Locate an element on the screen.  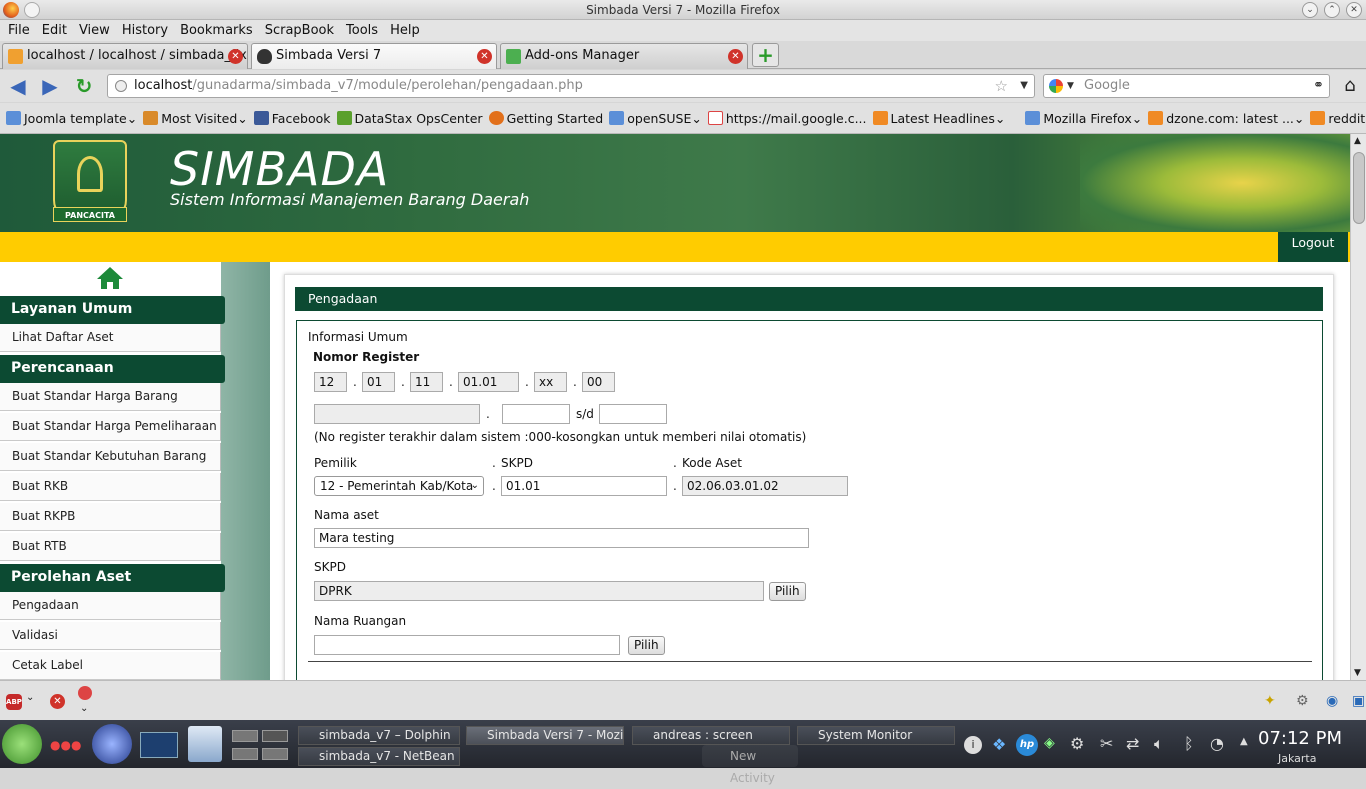
task-firefox: Simbada Versi 7 - Mozi is located at coordinates (545, 735).